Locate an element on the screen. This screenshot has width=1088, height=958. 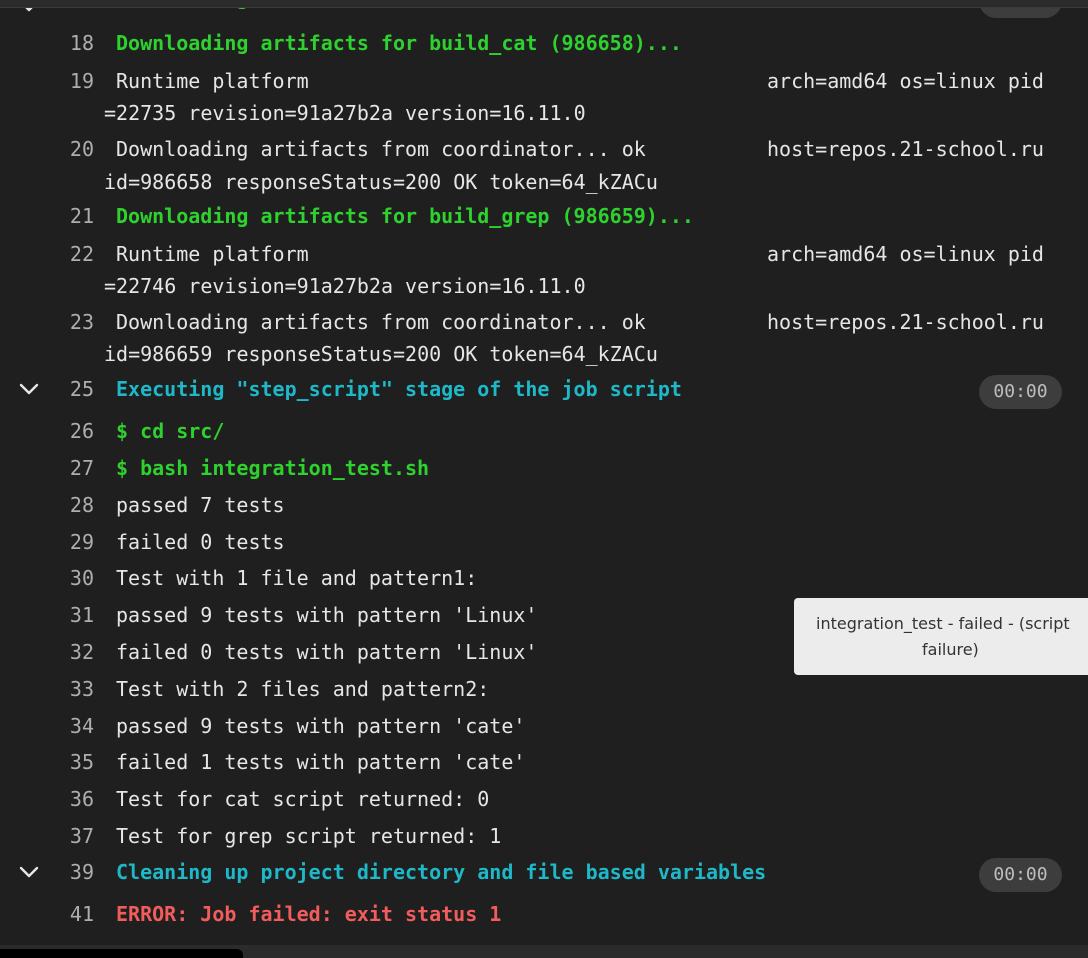
log-text: $ bash integration_test.sh is located at coordinates (273, 468).